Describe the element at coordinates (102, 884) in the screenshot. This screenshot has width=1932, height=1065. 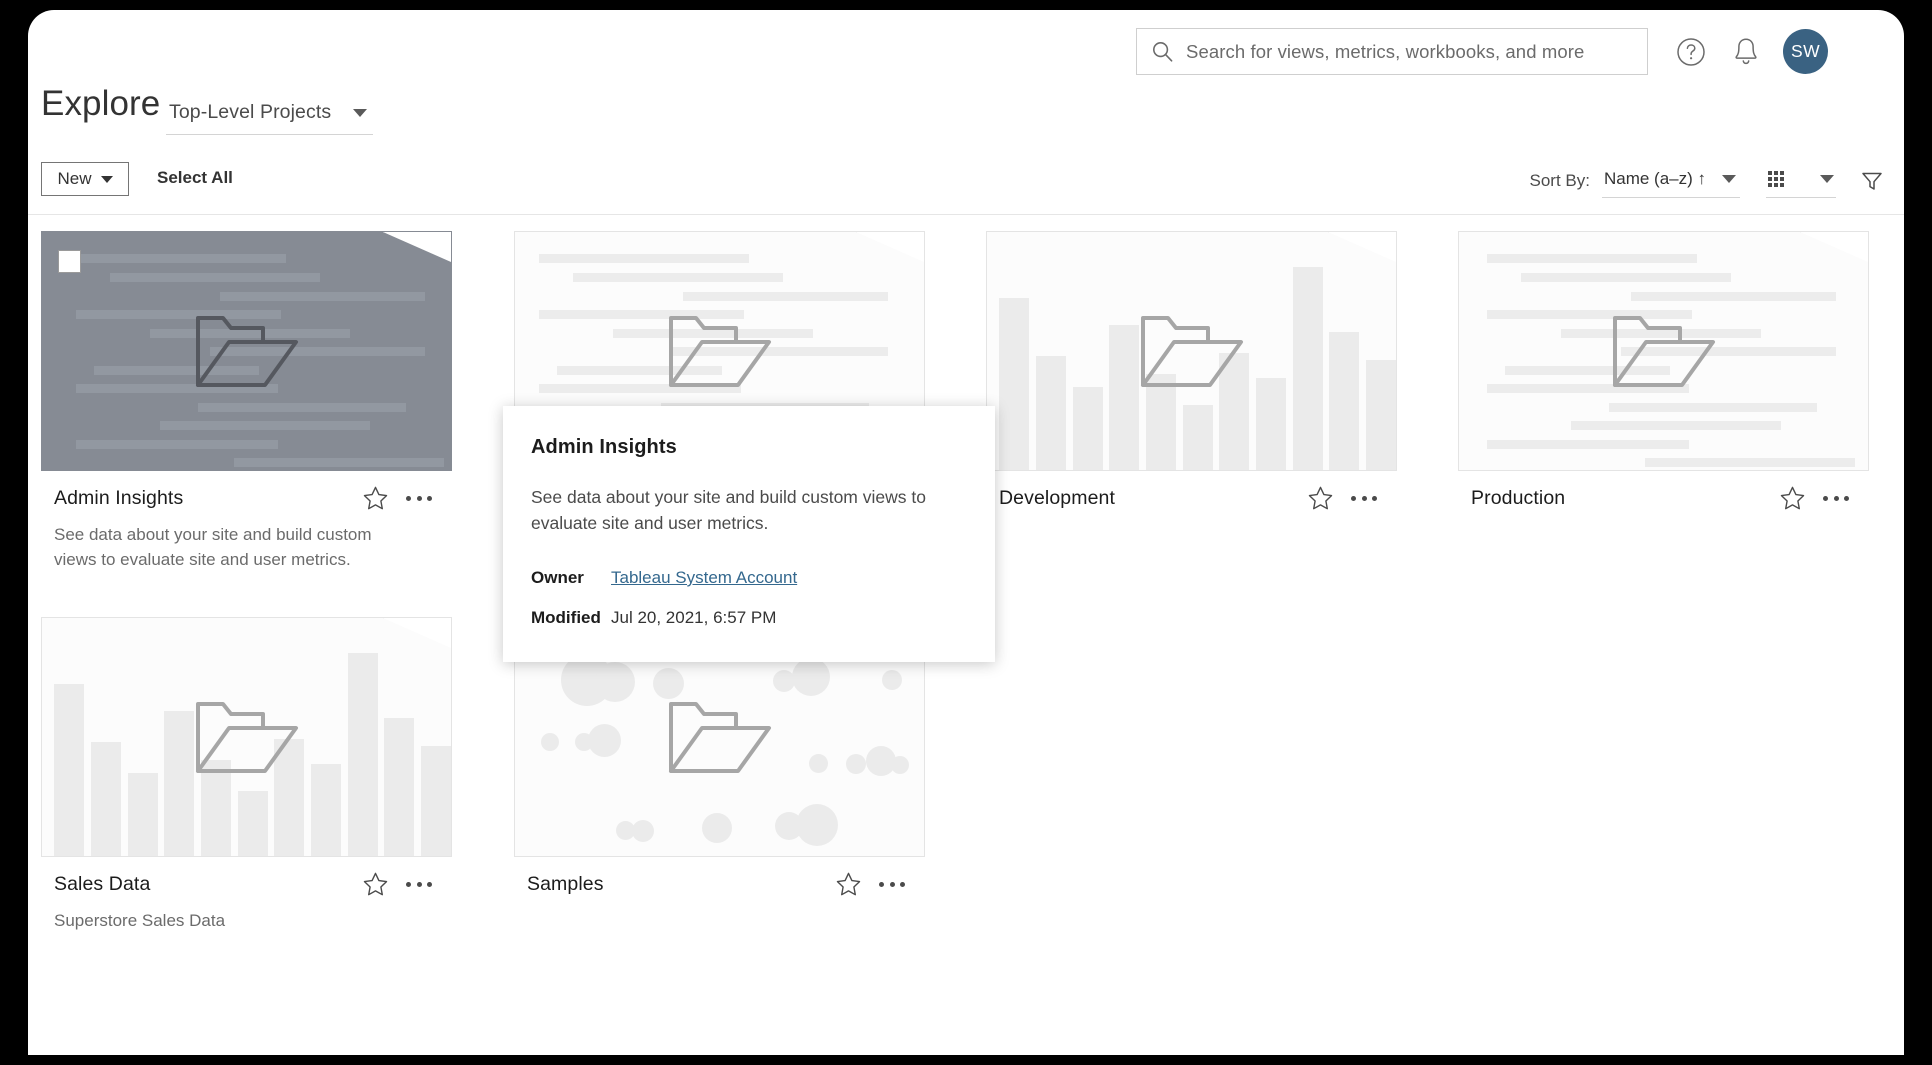
I see `card-title: Sales Data` at that location.